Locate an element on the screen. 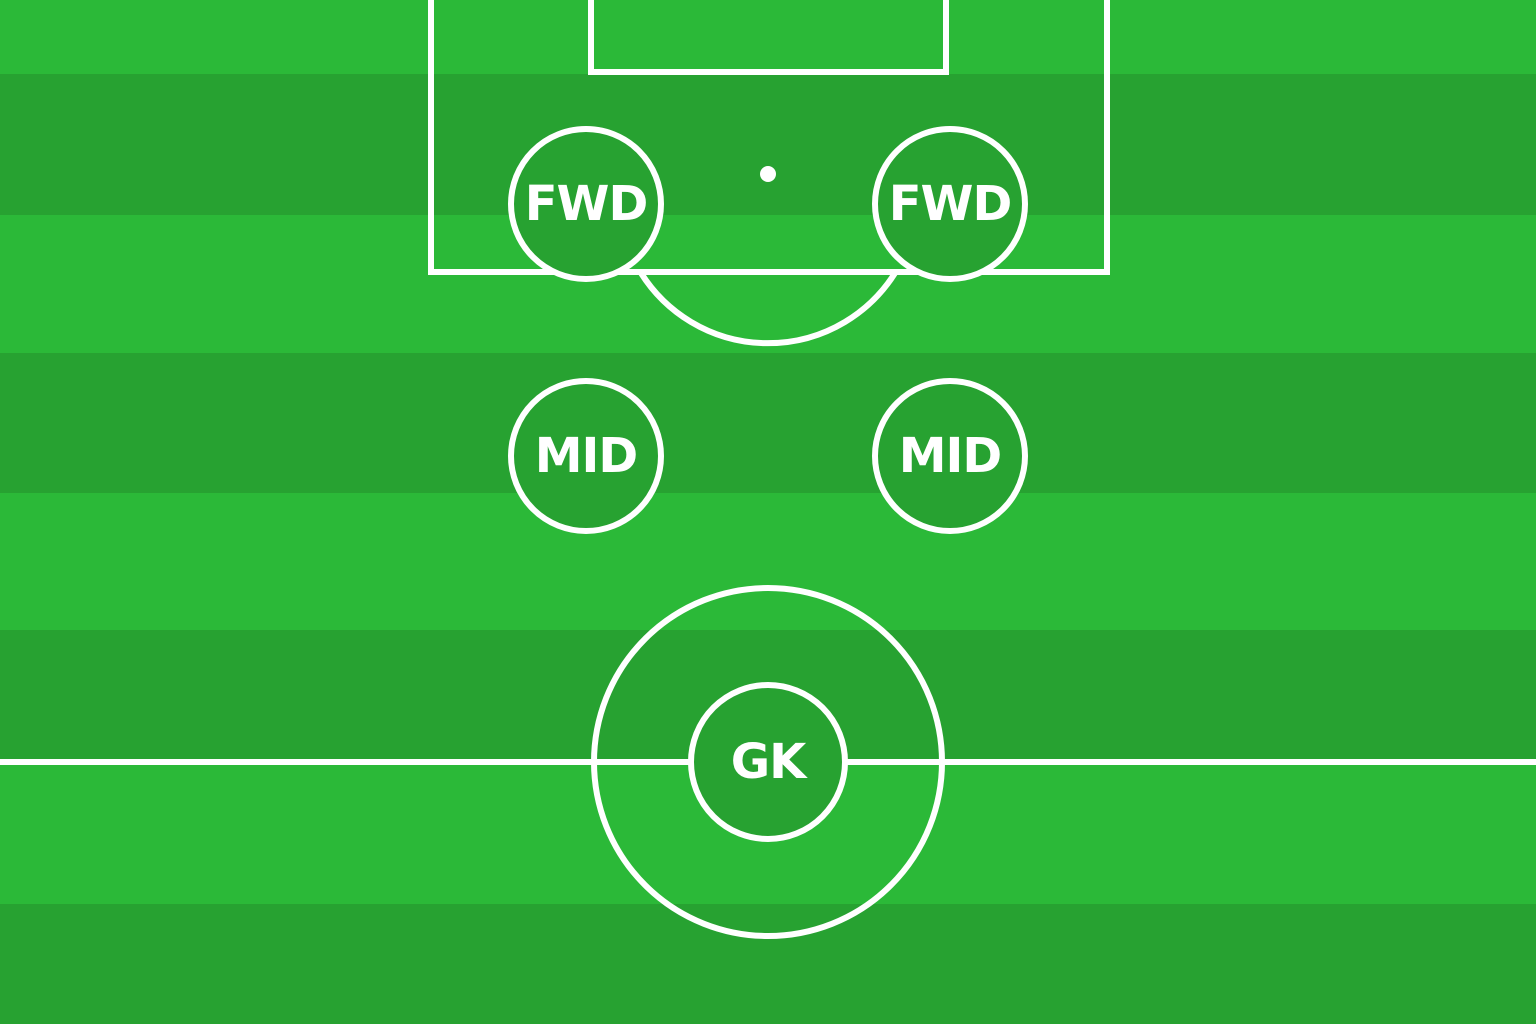  player-position-label: GK is located at coordinates (769, 762).